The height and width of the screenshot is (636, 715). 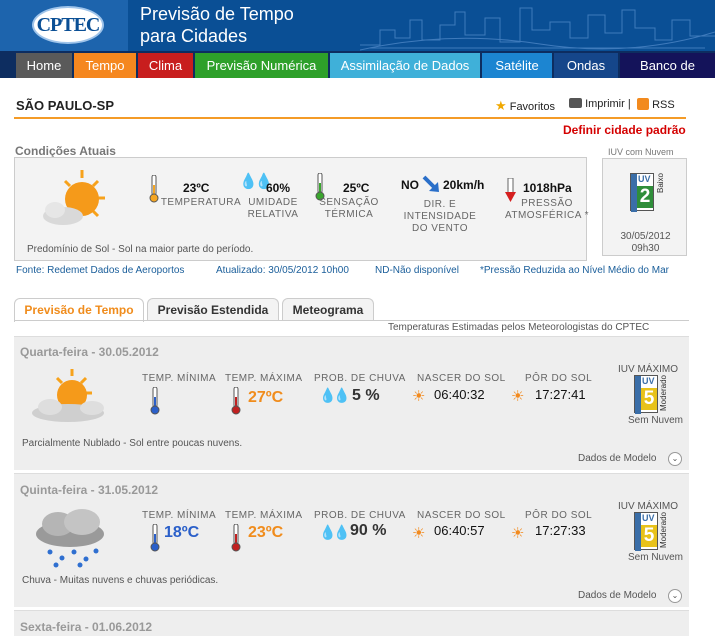 I want to click on nav-tab-5: Satélite, so click(x=517, y=65).